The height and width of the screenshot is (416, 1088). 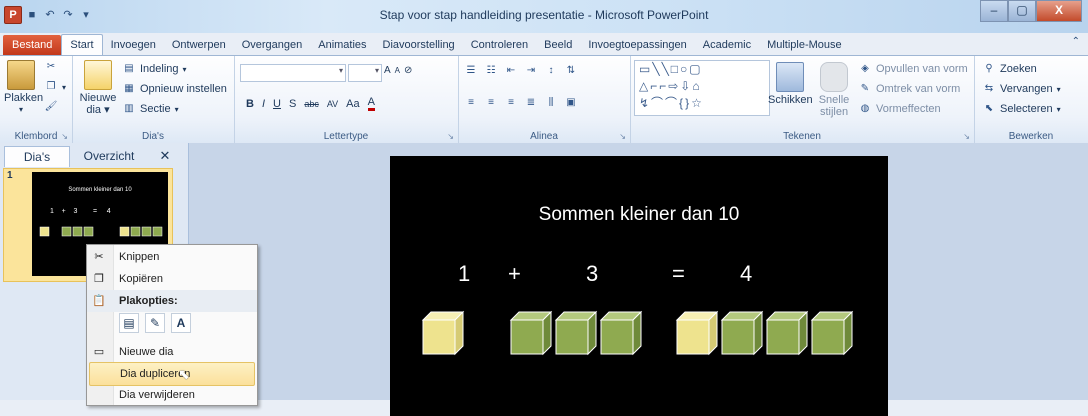 What do you see at coordinates (365, 73) in the screenshot?
I see `font-size-combo: ▾` at bounding box center [365, 73].